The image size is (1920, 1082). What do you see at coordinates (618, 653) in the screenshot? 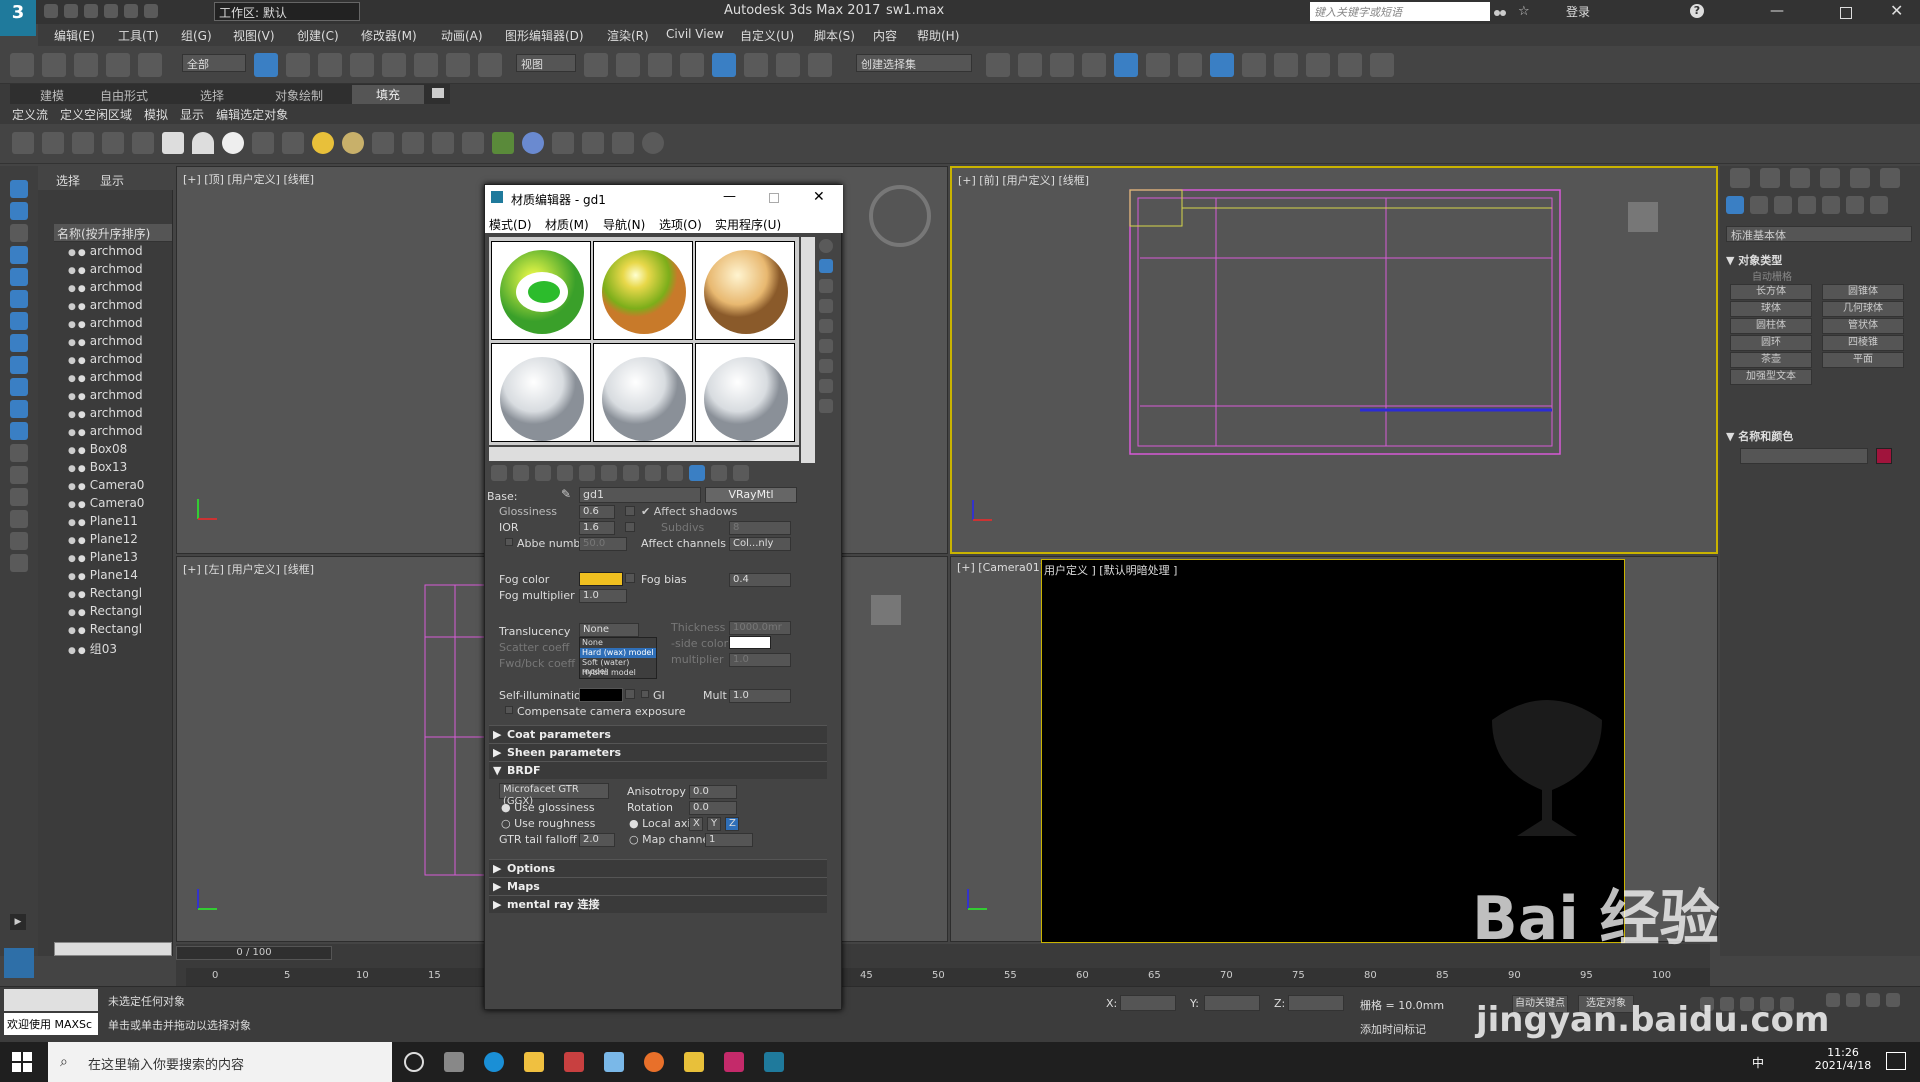
I see `dropdown-option: Hard (wax) model` at bounding box center [618, 653].